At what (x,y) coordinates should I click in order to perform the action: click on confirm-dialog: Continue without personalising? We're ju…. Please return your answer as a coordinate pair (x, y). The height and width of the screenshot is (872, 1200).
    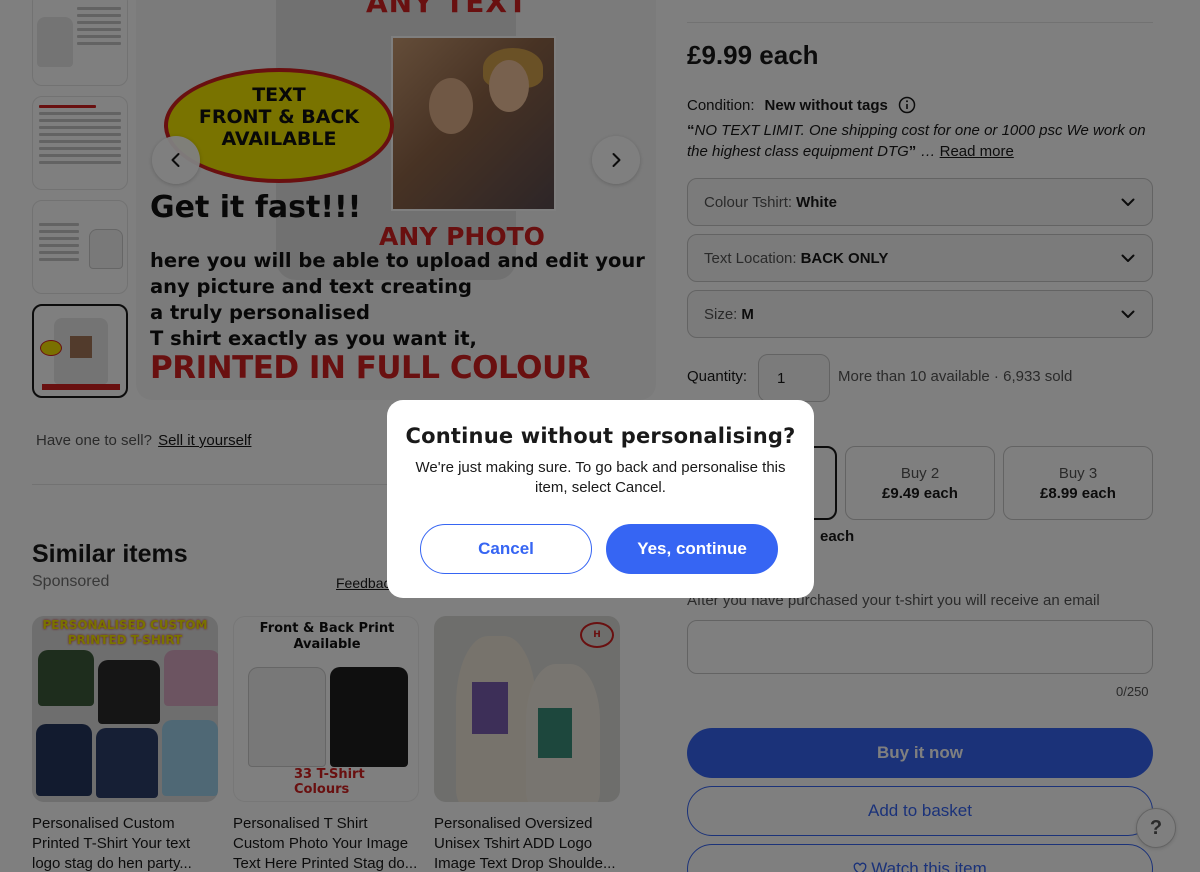
    Looking at the image, I should click on (600, 499).